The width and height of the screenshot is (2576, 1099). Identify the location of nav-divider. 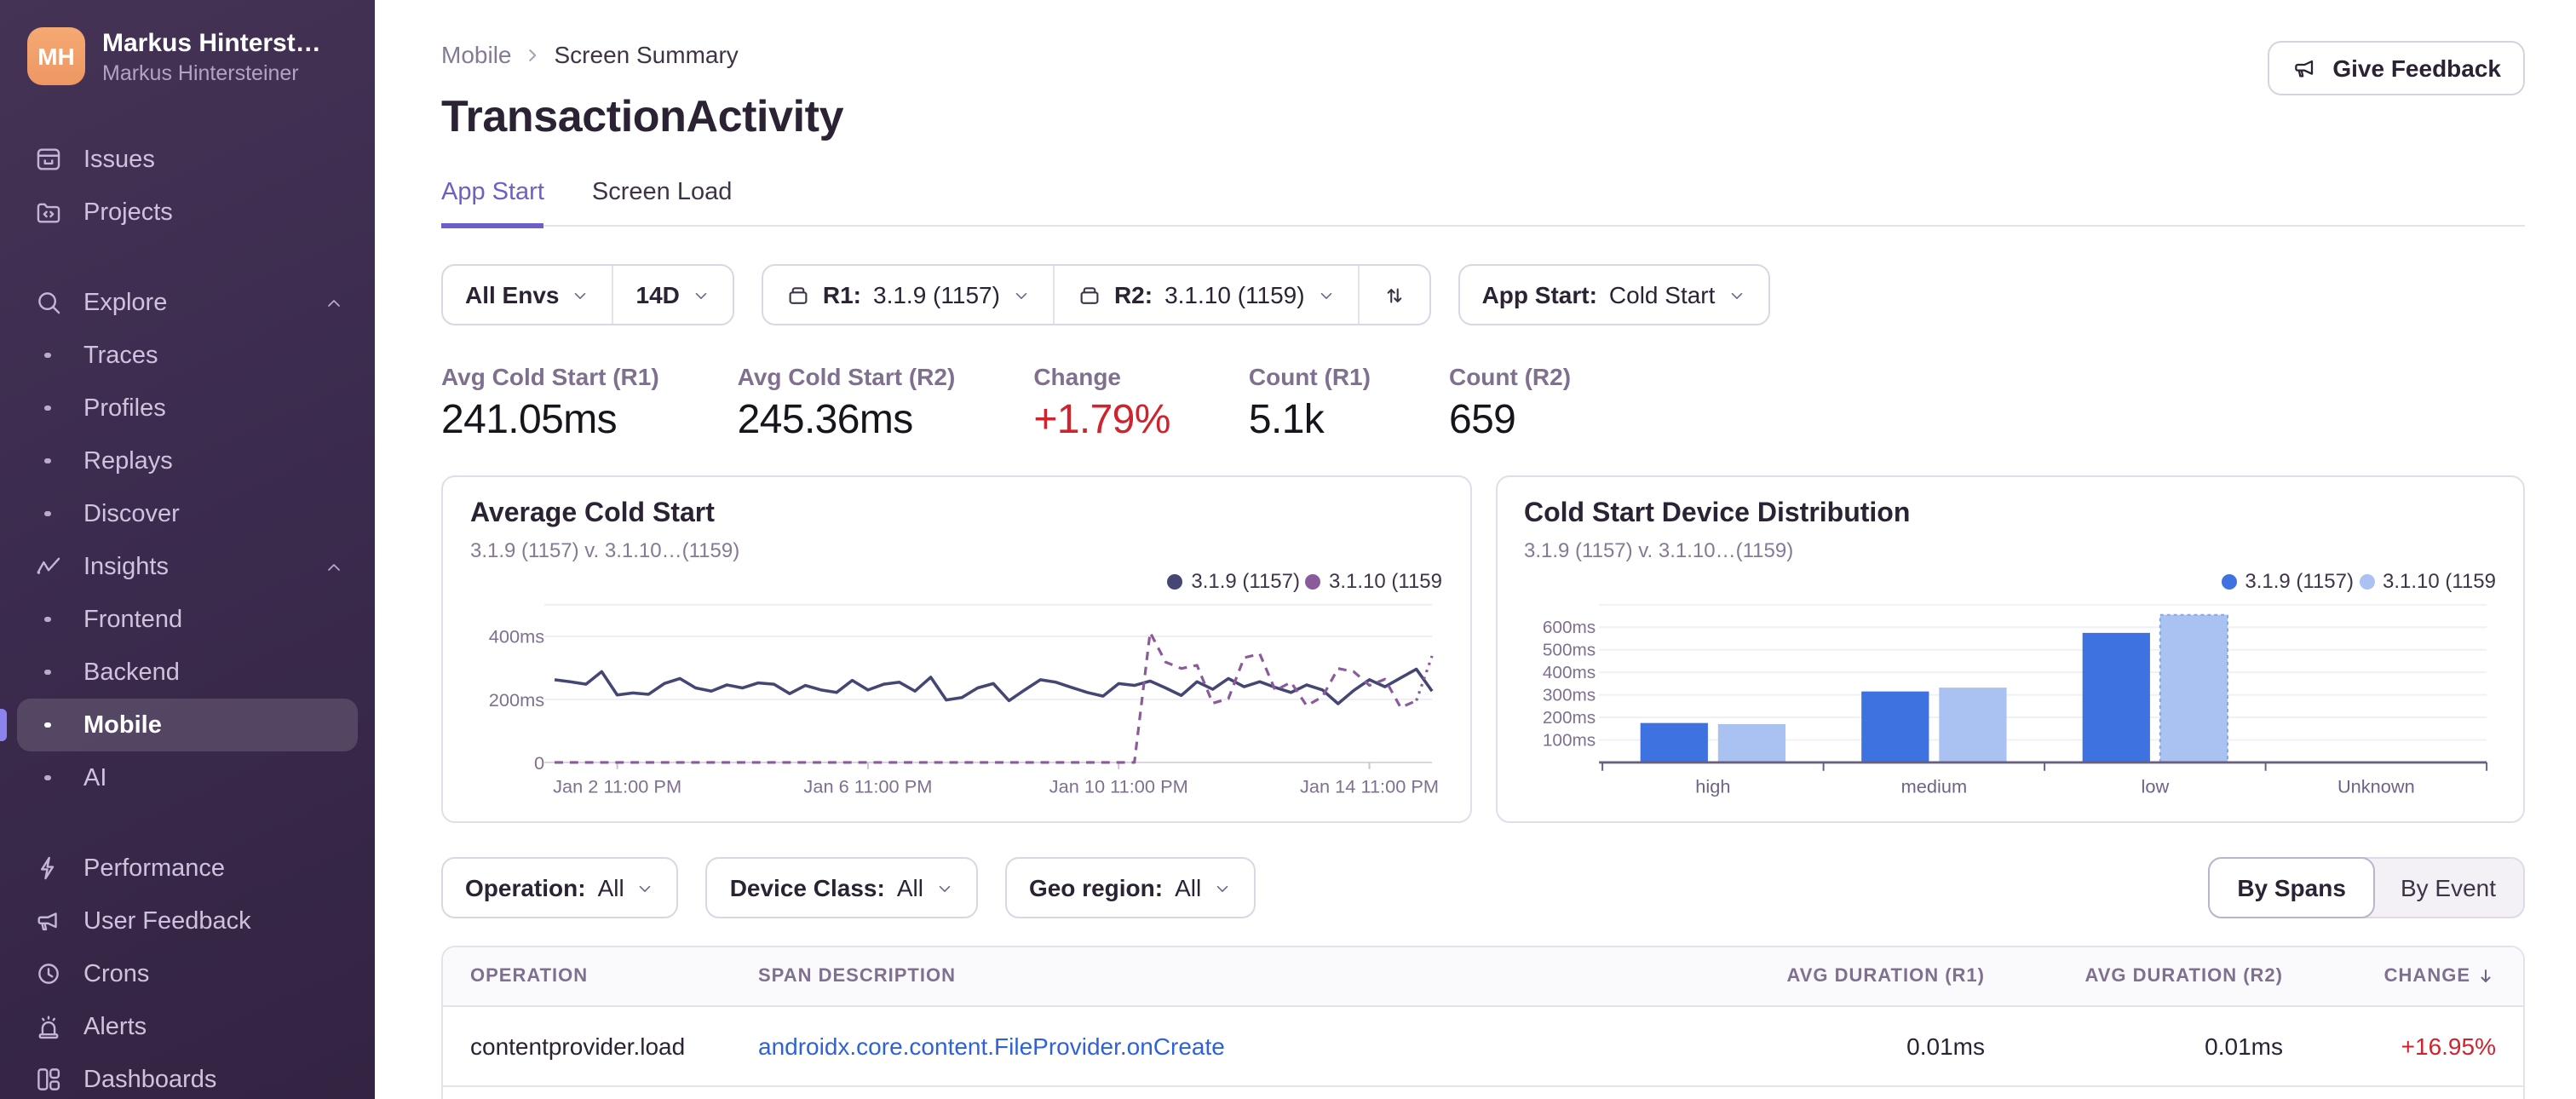
(188, 257).